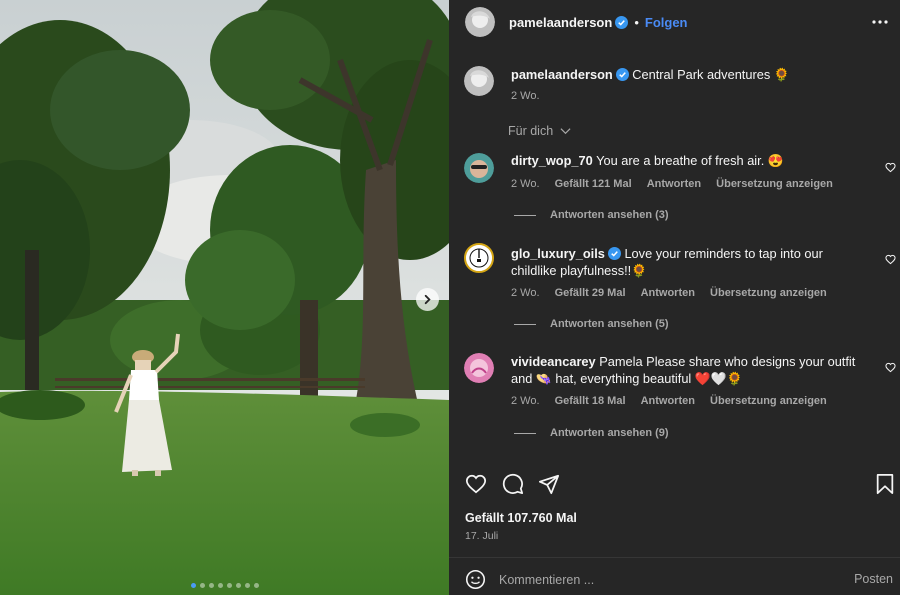  What do you see at coordinates (224, 585) in the screenshot?
I see `carousel-indicator` at bounding box center [224, 585].